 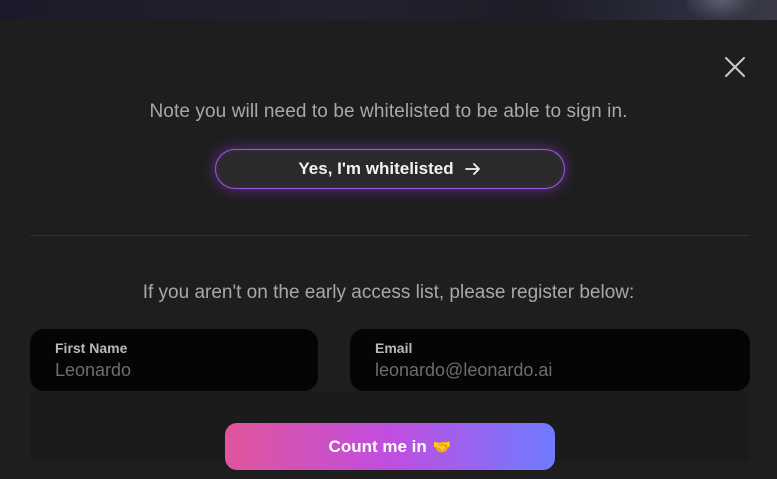 I want to click on first-name-label: First Name, so click(x=91, y=348).